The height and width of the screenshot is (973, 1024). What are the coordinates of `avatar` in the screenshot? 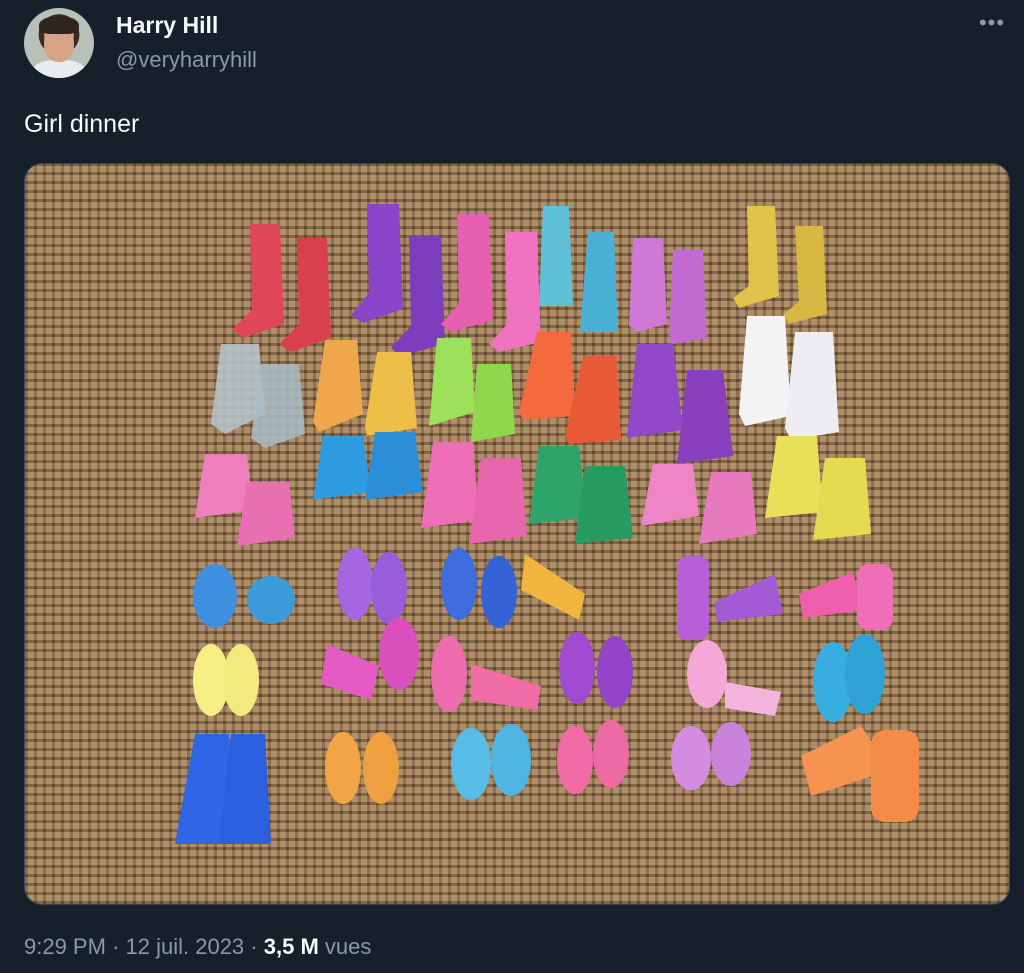 It's located at (59, 43).